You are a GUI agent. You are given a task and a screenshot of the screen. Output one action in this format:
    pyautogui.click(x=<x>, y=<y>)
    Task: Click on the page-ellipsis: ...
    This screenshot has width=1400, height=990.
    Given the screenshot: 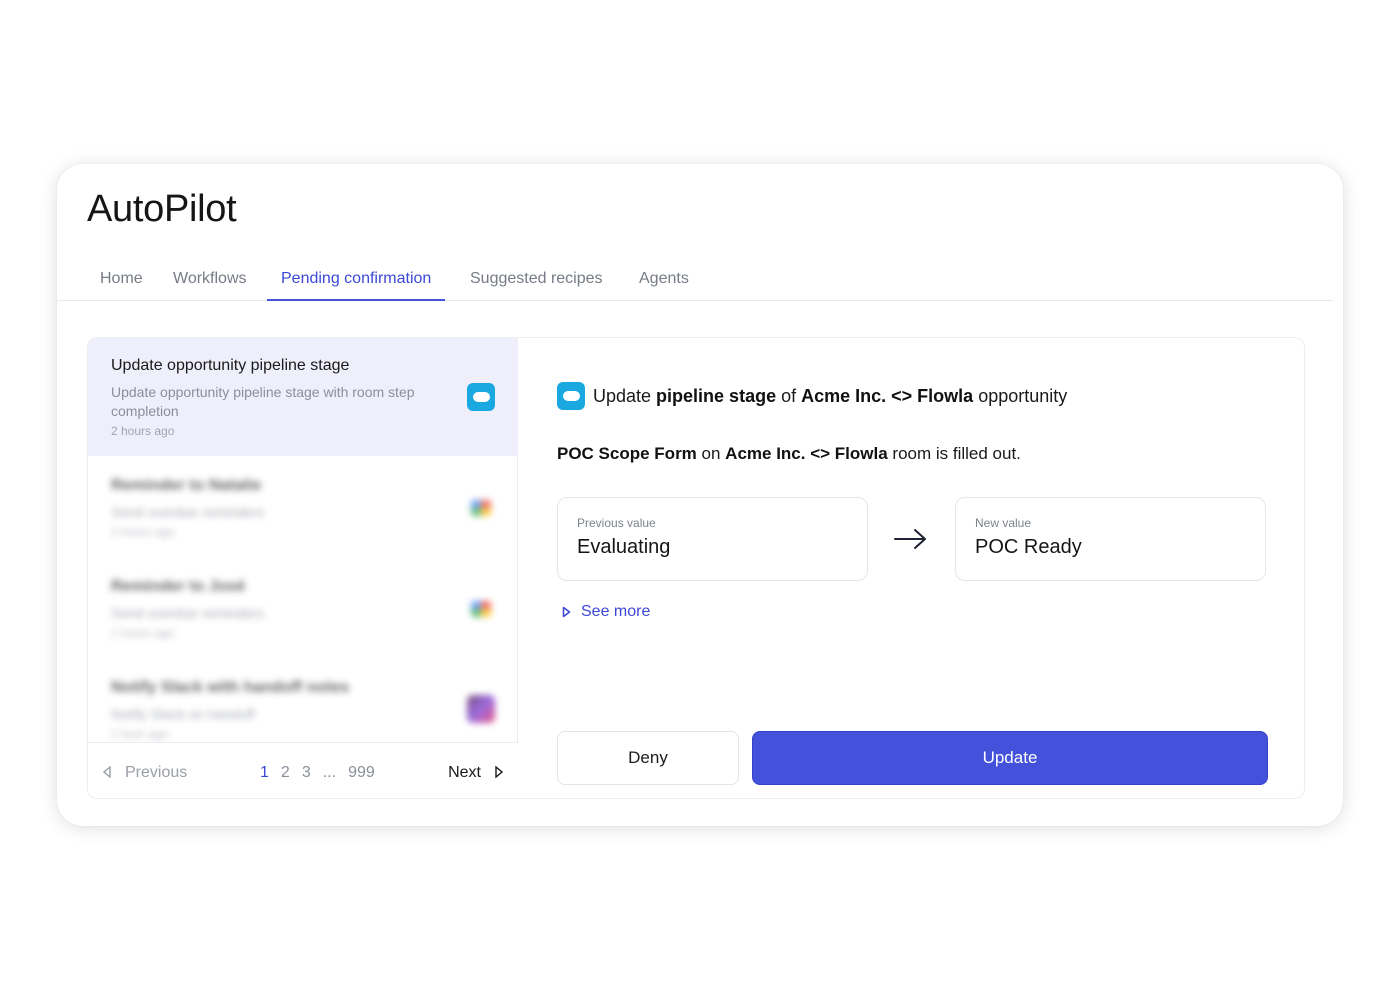 What is the action you would take?
    pyautogui.click(x=329, y=772)
    